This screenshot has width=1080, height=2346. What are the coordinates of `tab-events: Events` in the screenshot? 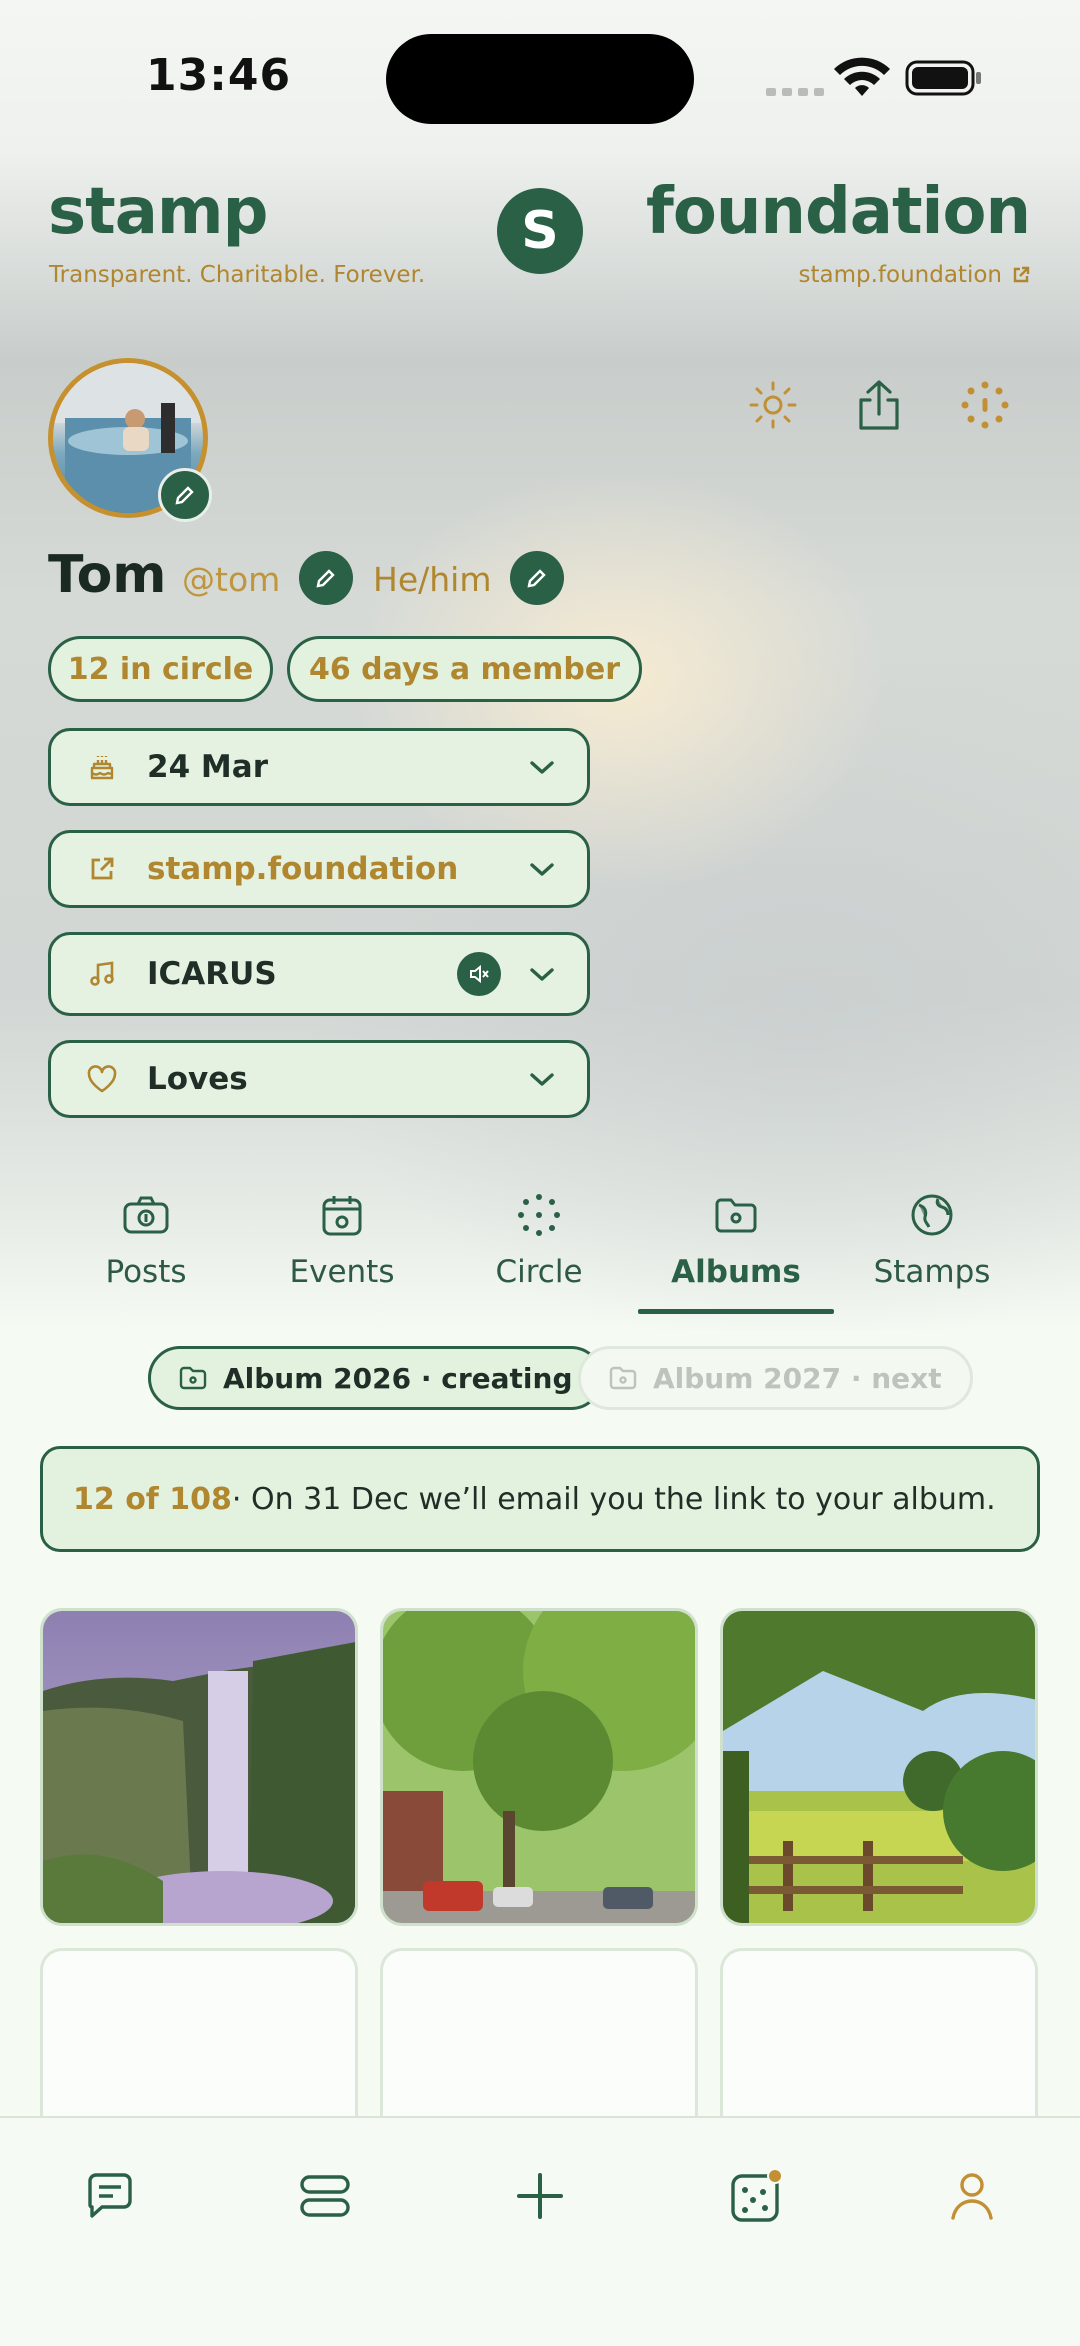 It's located at (342, 1255).